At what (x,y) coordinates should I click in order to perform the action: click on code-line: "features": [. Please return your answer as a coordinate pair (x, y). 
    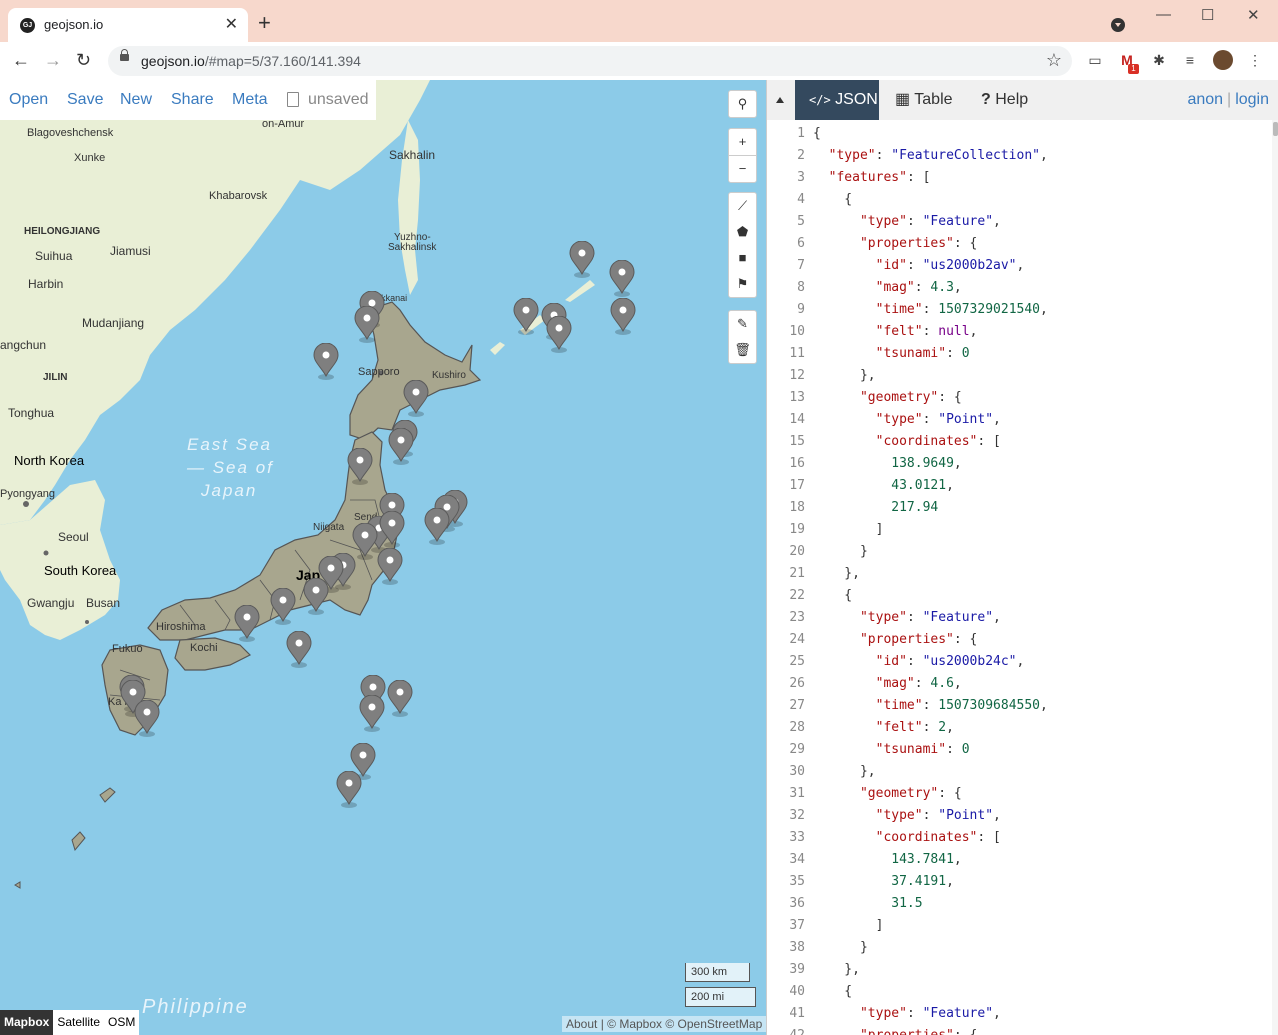
    Looking at the image, I should click on (879, 177).